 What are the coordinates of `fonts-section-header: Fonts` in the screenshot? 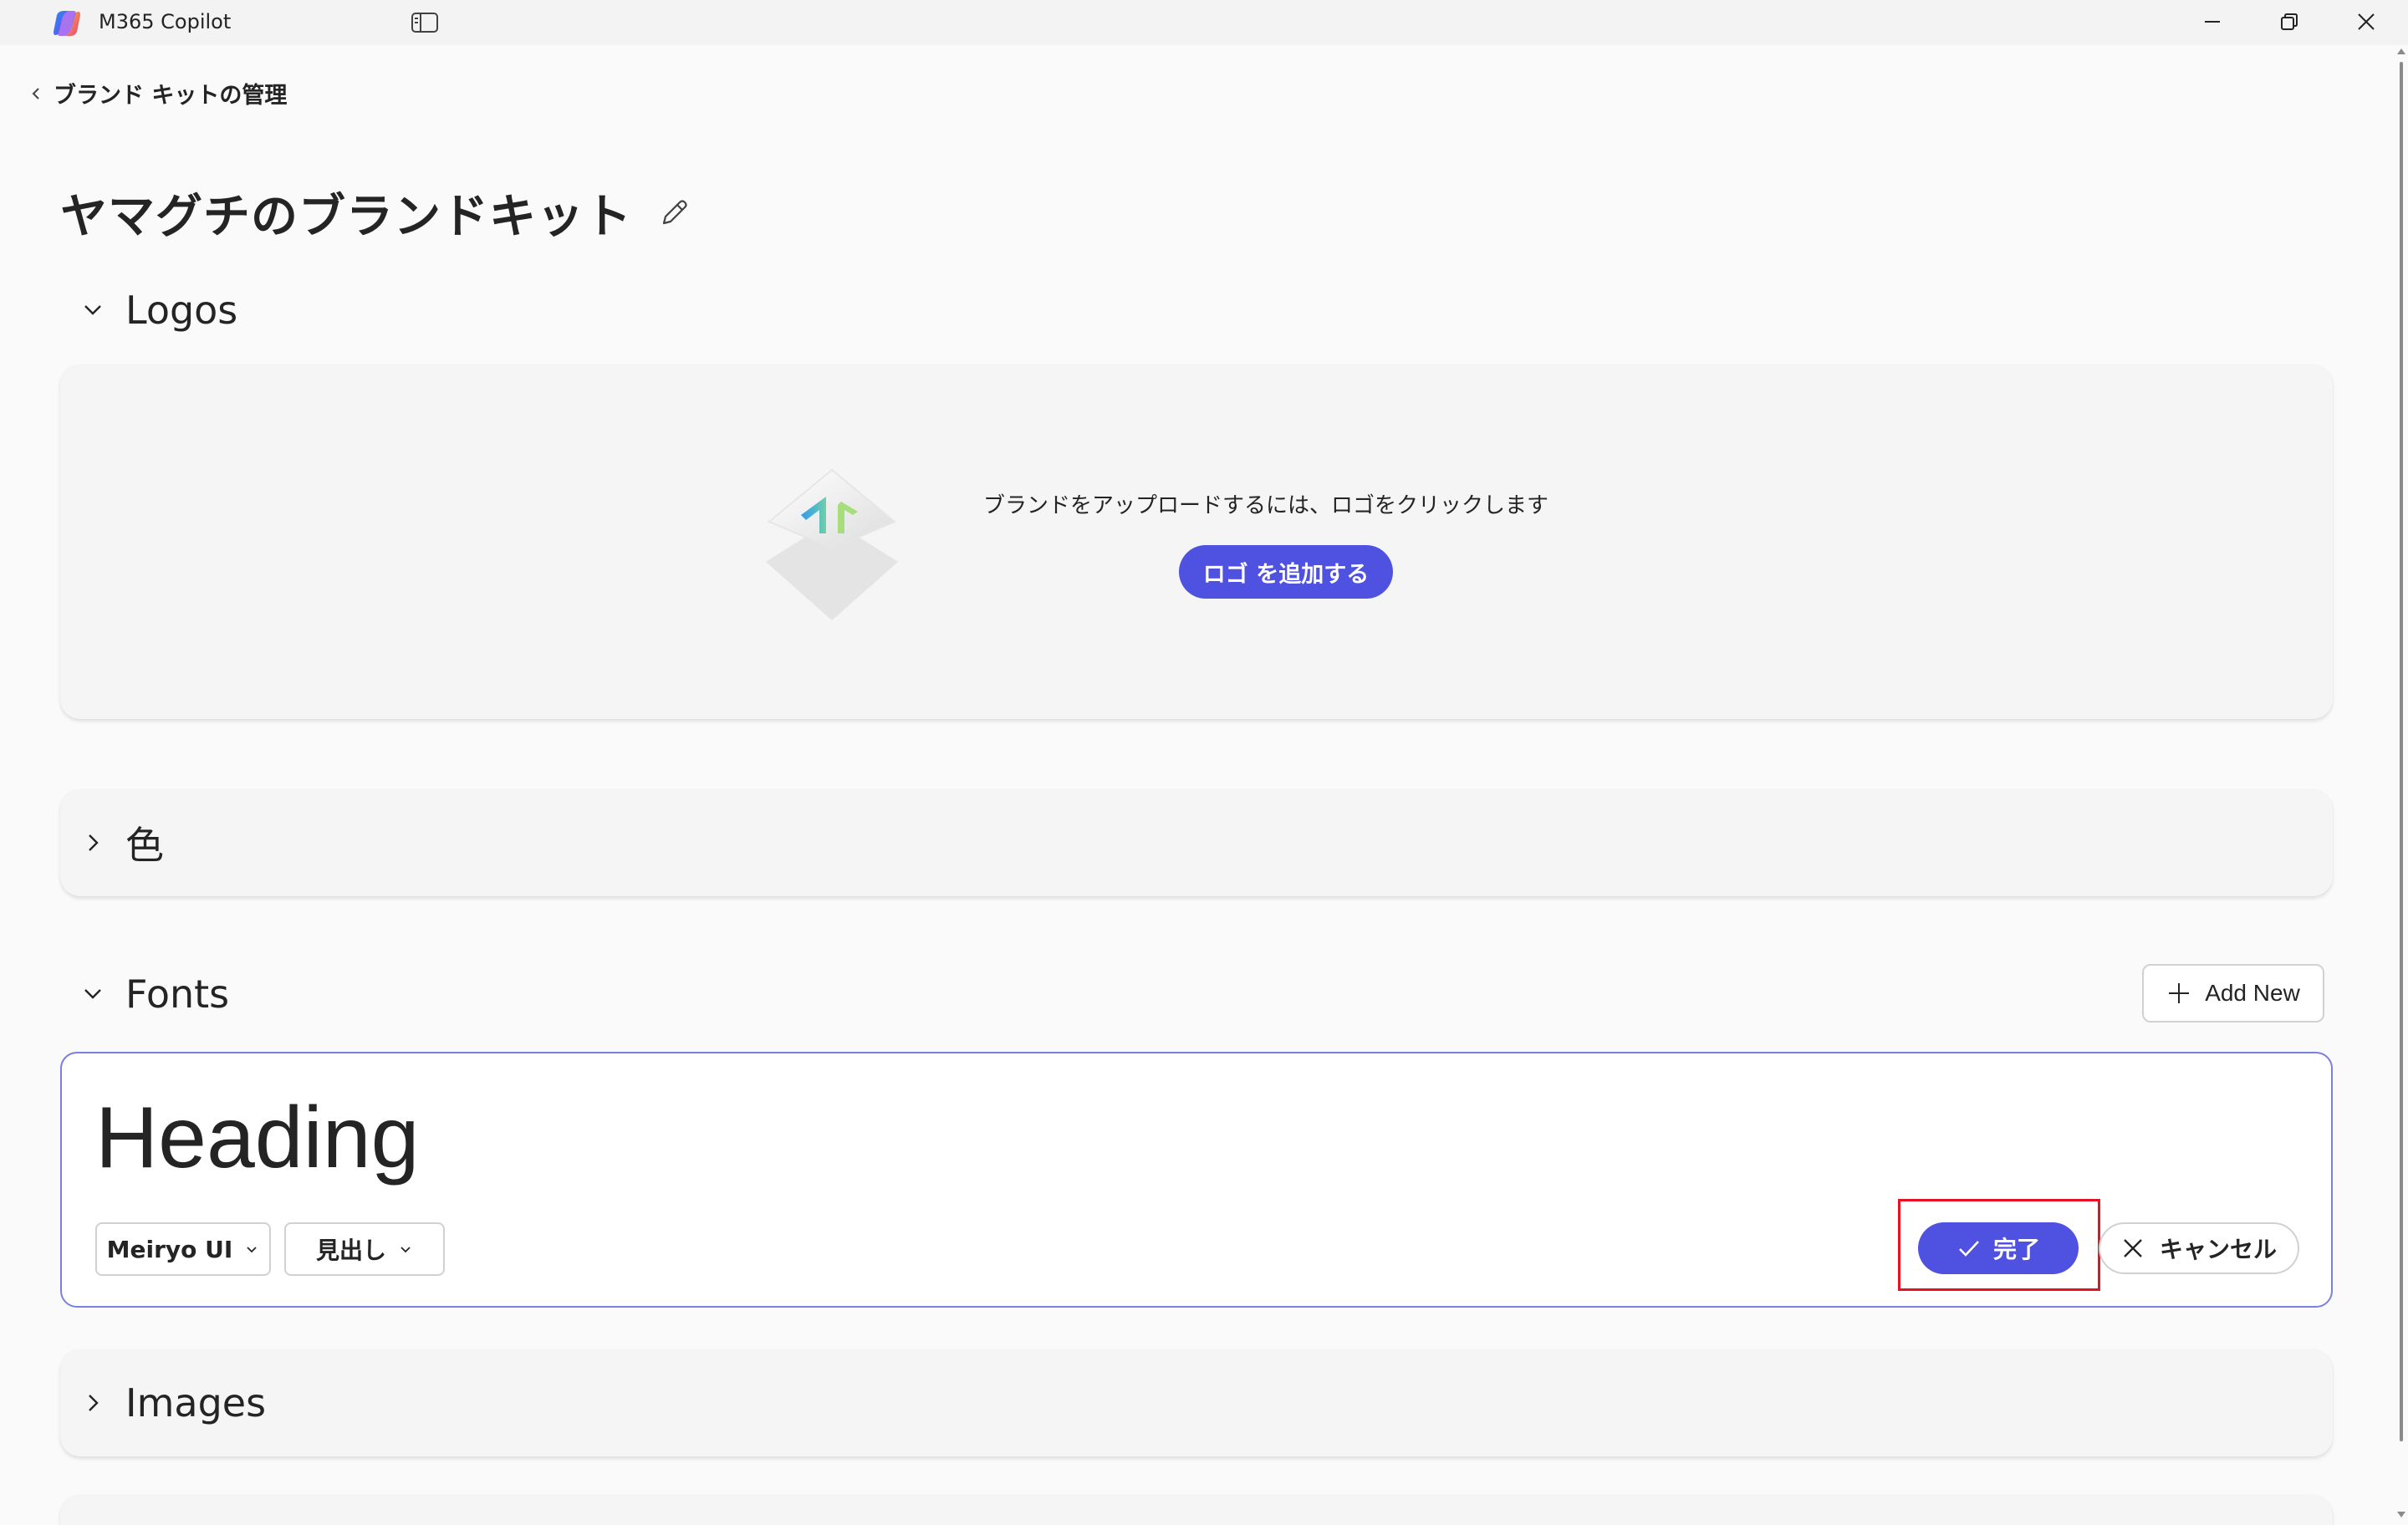 It's located at (155, 994).